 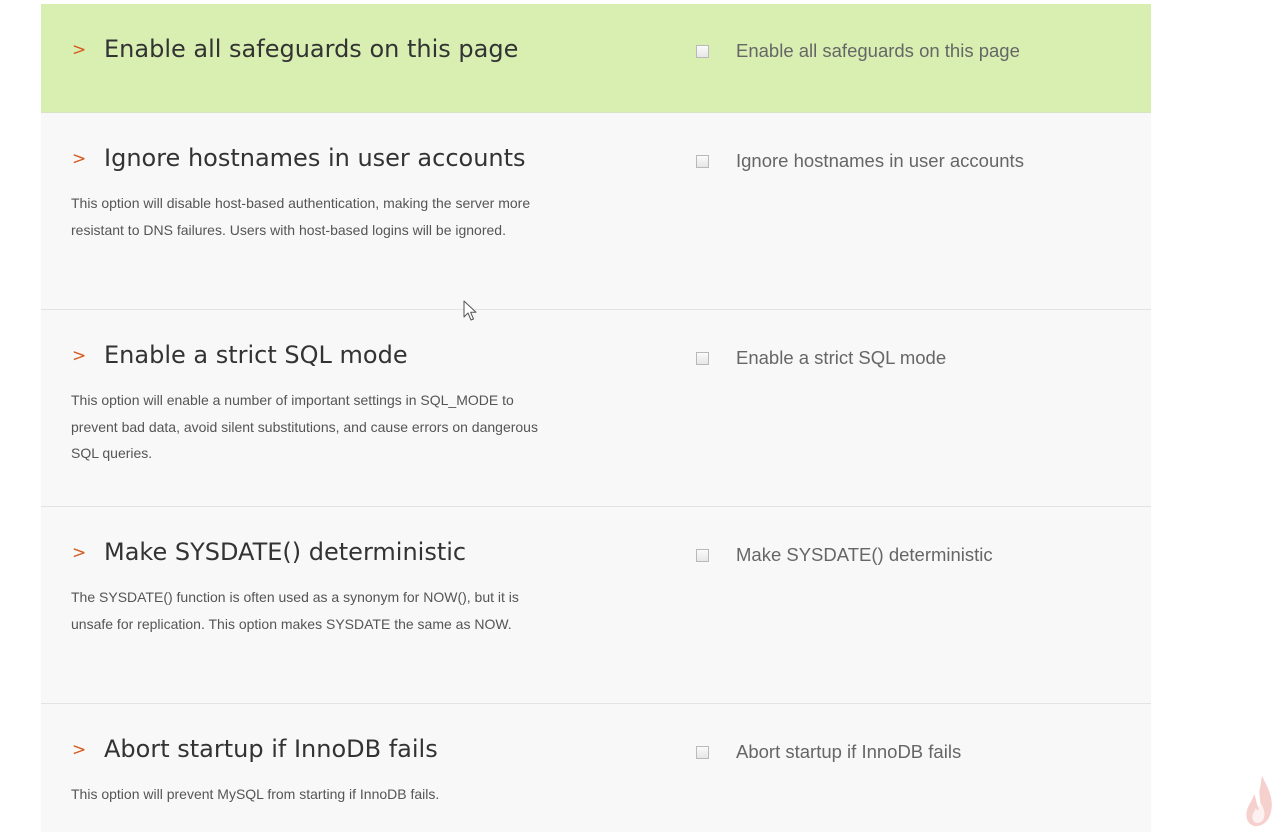 What do you see at coordinates (848, 752) in the screenshot?
I see `option-label: Abort startup if InnoDB fails` at bounding box center [848, 752].